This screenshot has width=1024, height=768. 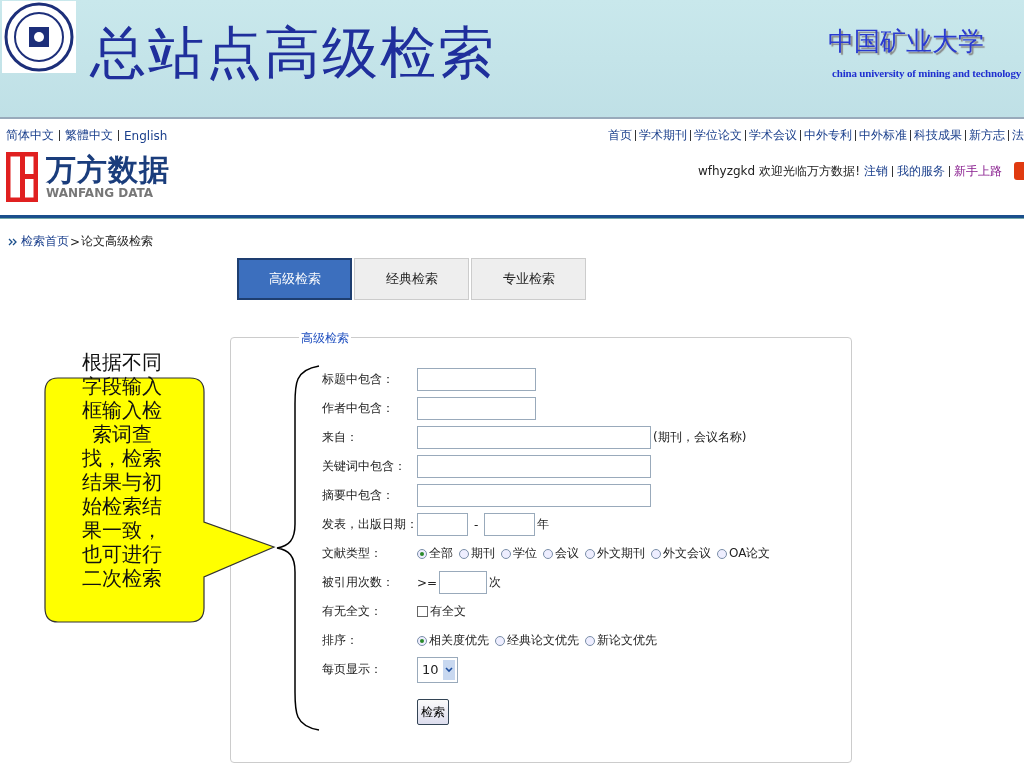 I want to click on checkbox, so click(x=422, y=611).